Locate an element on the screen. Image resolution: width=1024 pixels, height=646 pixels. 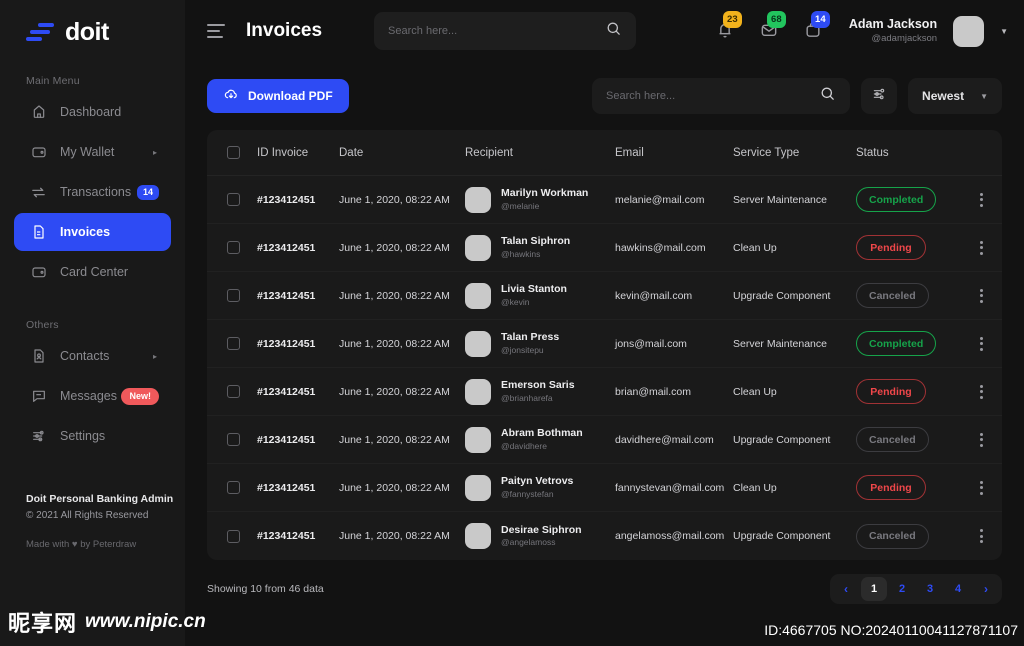
recipient-name: Paityn Vetrovs is located at coordinates (537, 481).